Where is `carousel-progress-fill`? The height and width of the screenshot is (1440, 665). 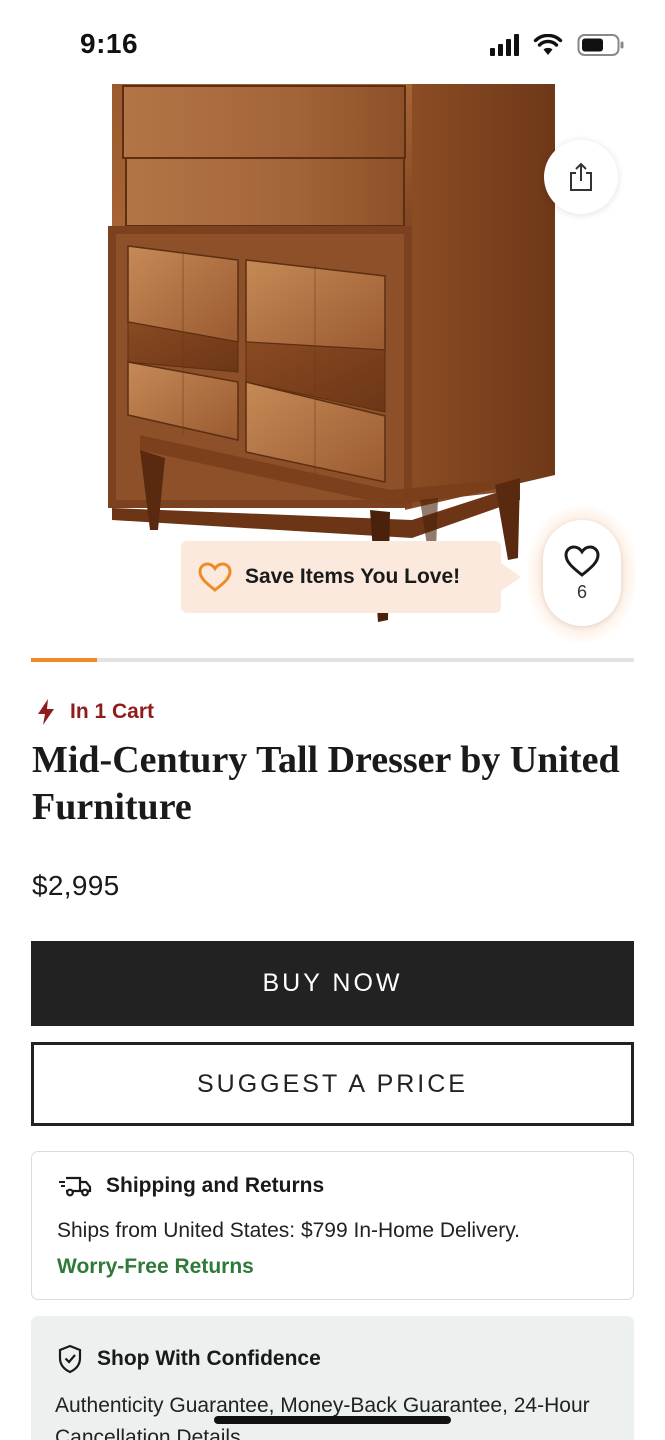
carousel-progress-fill is located at coordinates (64, 660).